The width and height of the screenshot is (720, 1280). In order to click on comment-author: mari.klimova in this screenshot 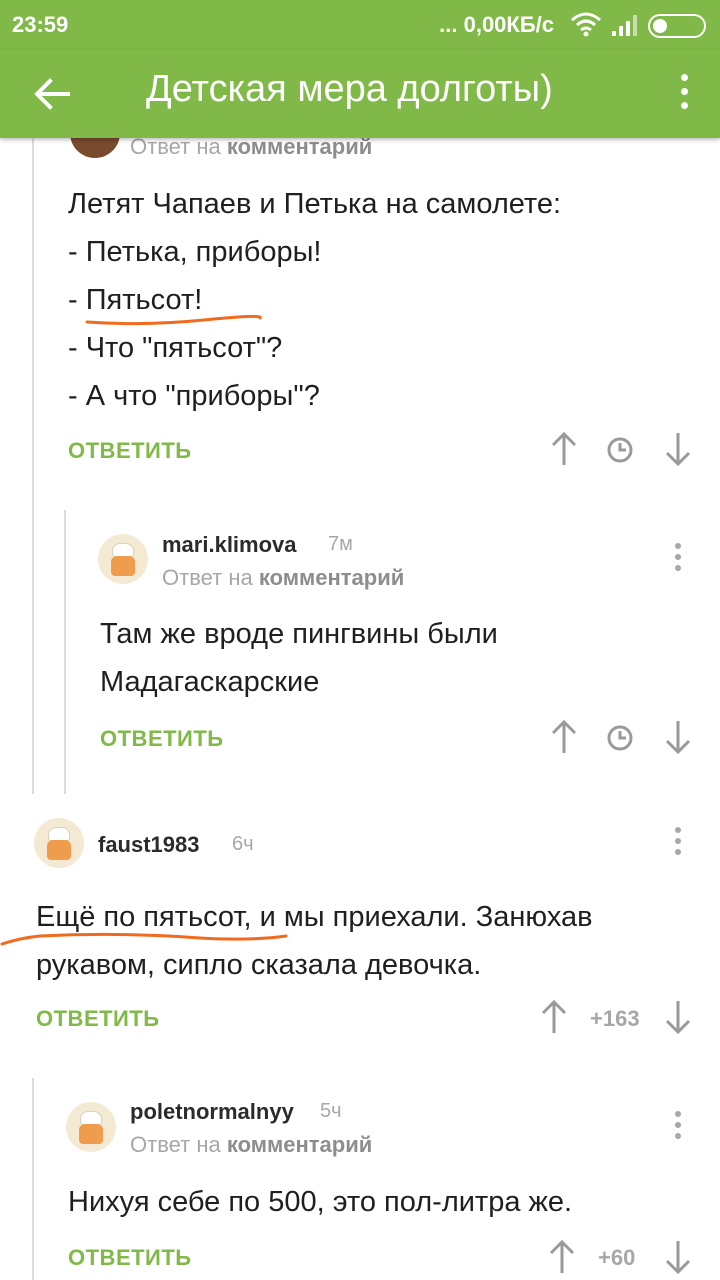, I will do `click(229, 545)`.